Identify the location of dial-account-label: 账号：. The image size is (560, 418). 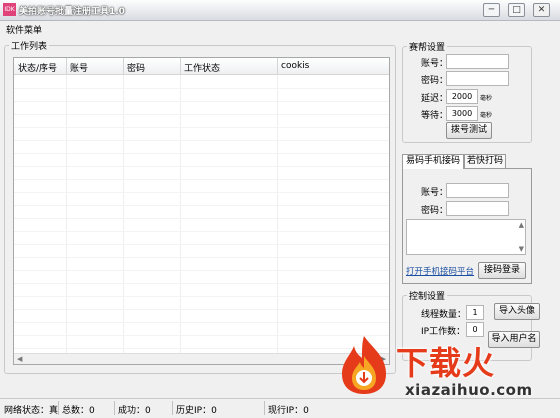
(435, 64).